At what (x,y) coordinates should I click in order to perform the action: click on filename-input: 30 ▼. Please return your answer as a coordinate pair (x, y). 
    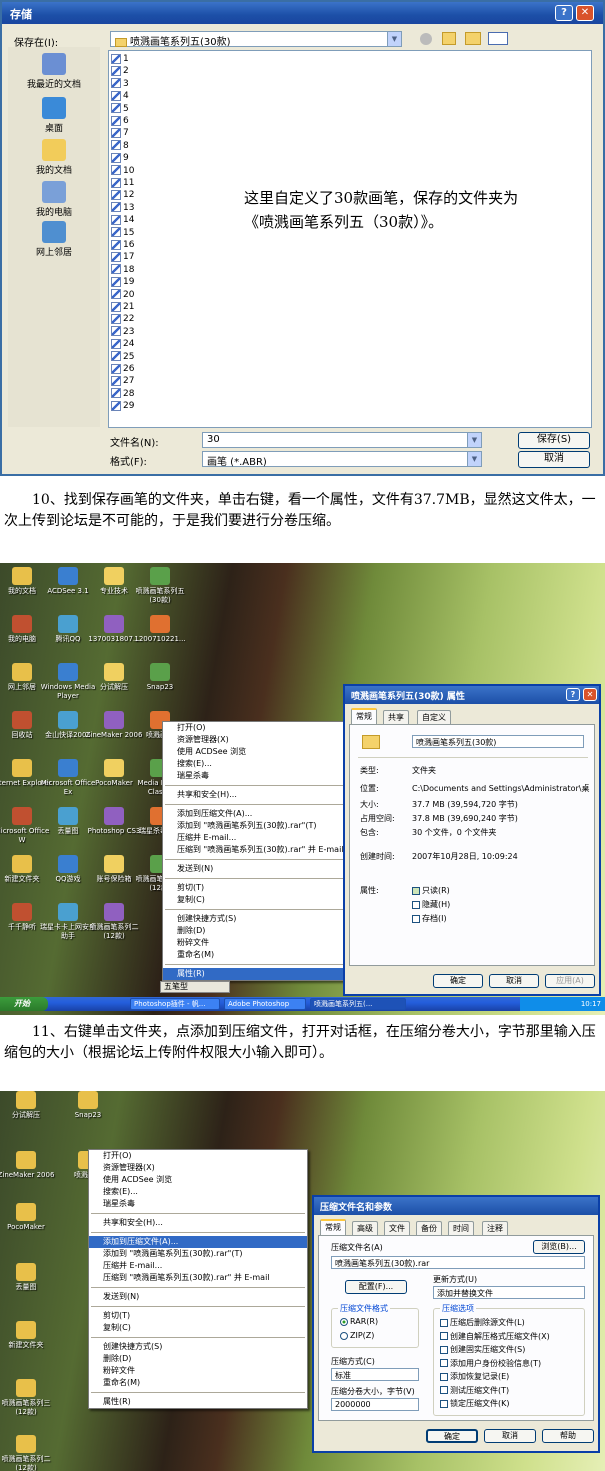
    Looking at the image, I should click on (342, 440).